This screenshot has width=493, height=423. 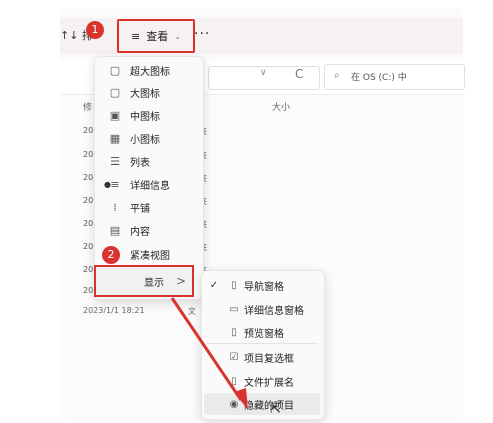 What do you see at coordinates (114, 310) in the screenshot?
I see `file-date: 2023/1/1 18:21` at bounding box center [114, 310].